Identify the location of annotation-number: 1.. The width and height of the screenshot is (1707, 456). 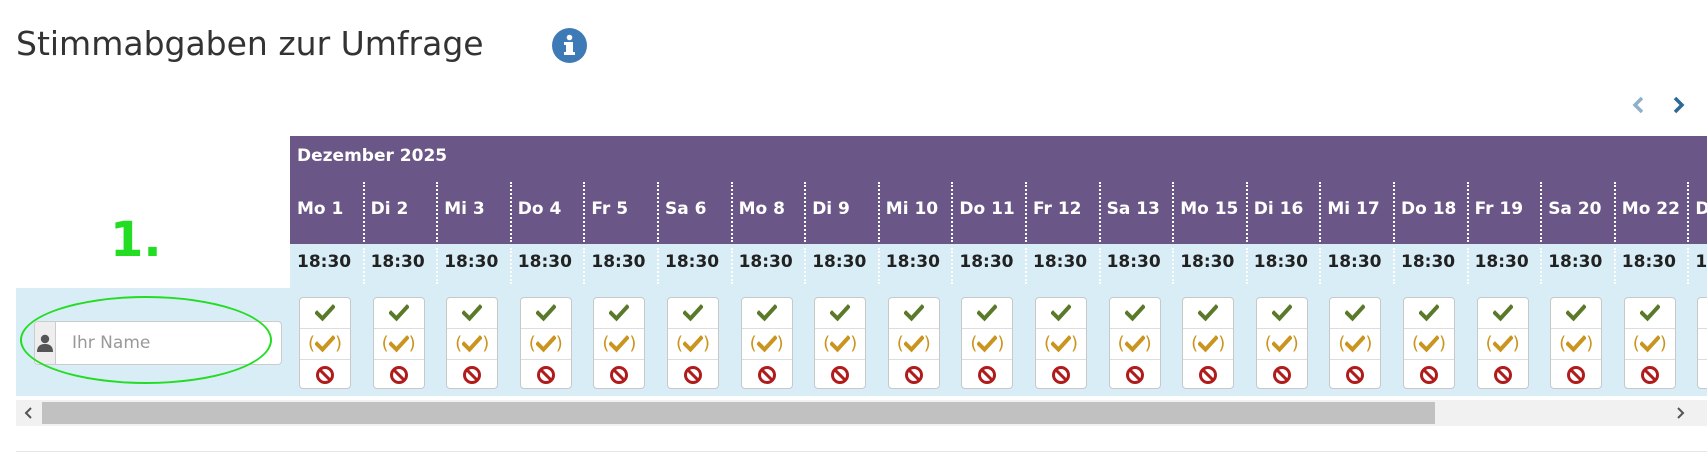
(136, 240).